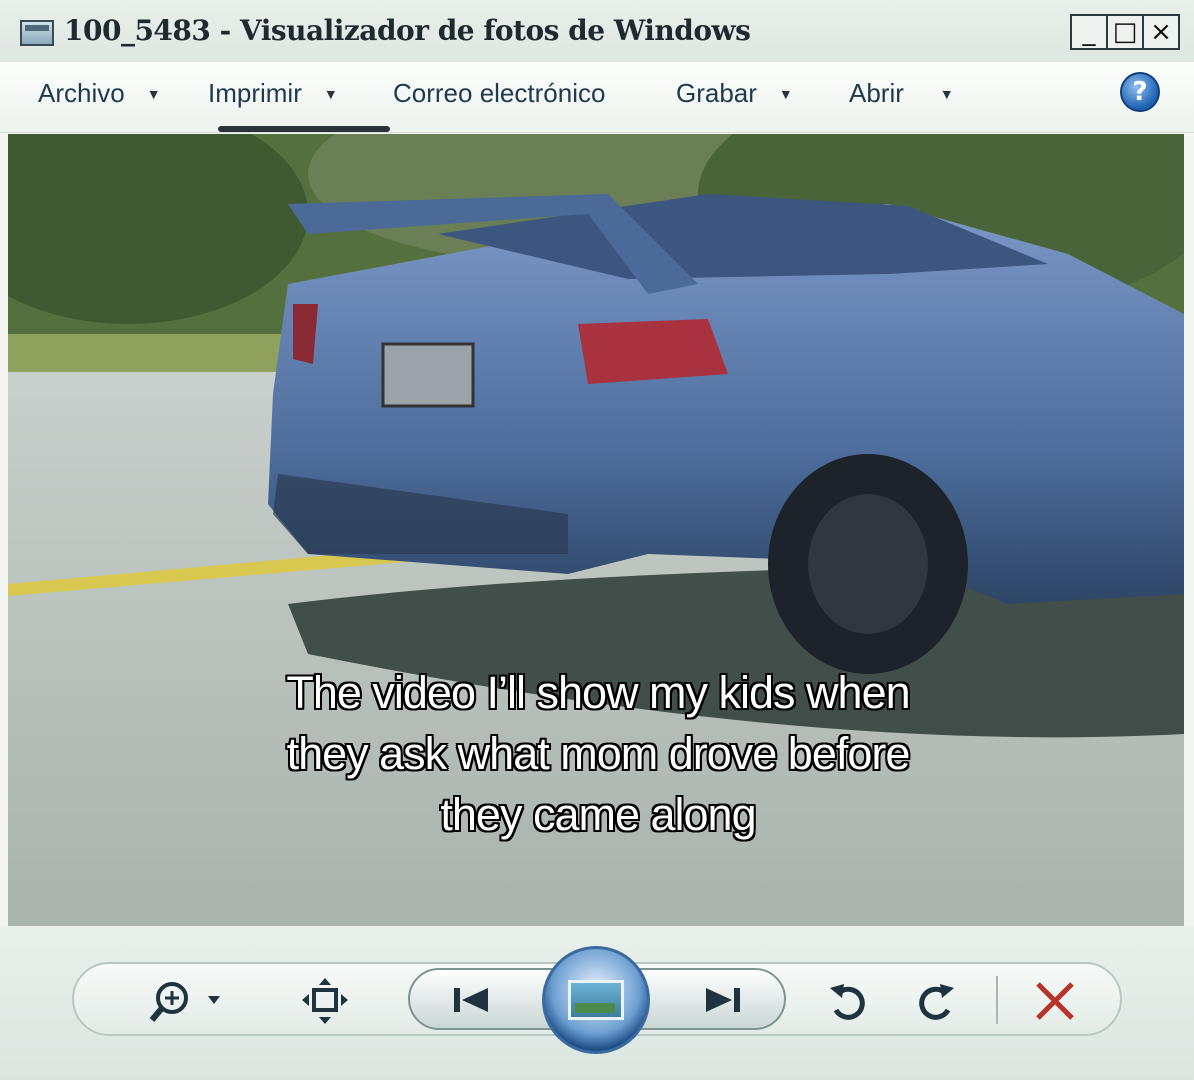 Image resolution: width=1194 pixels, height=1080 pixels. I want to click on menu-abrir: Abrir ▼, so click(901, 93).